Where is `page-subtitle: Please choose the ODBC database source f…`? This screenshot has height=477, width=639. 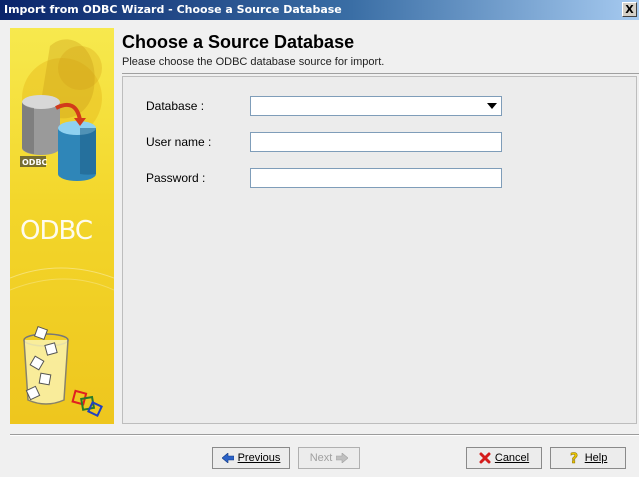
page-subtitle: Please choose the ODBC database source f… is located at coordinates (253, 62).